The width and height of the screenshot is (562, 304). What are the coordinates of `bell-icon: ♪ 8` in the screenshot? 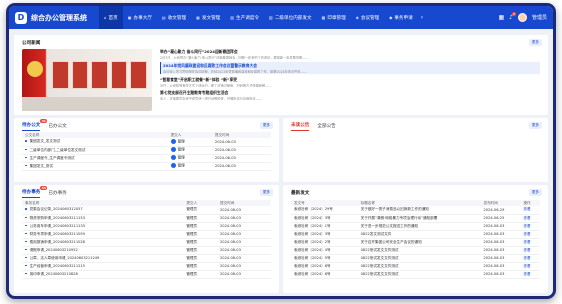 It's located at (512, 16).